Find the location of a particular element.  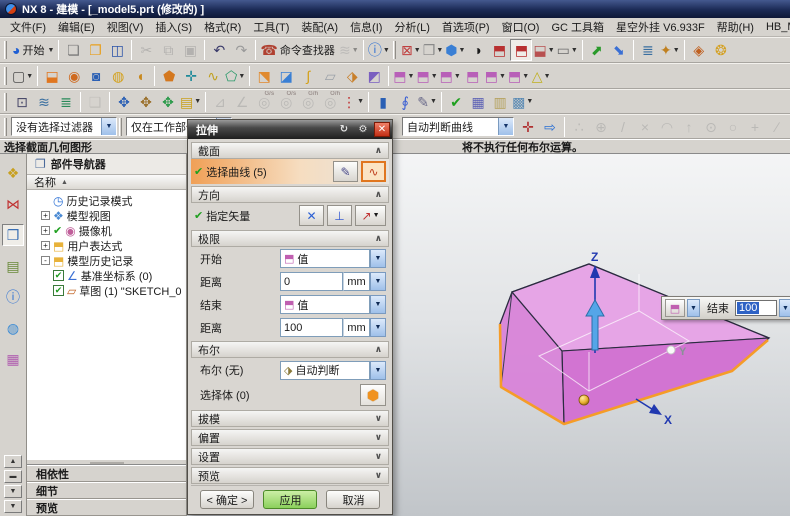

offset-region-button: ⬒ ▼ is located at coordinates (450, 76).